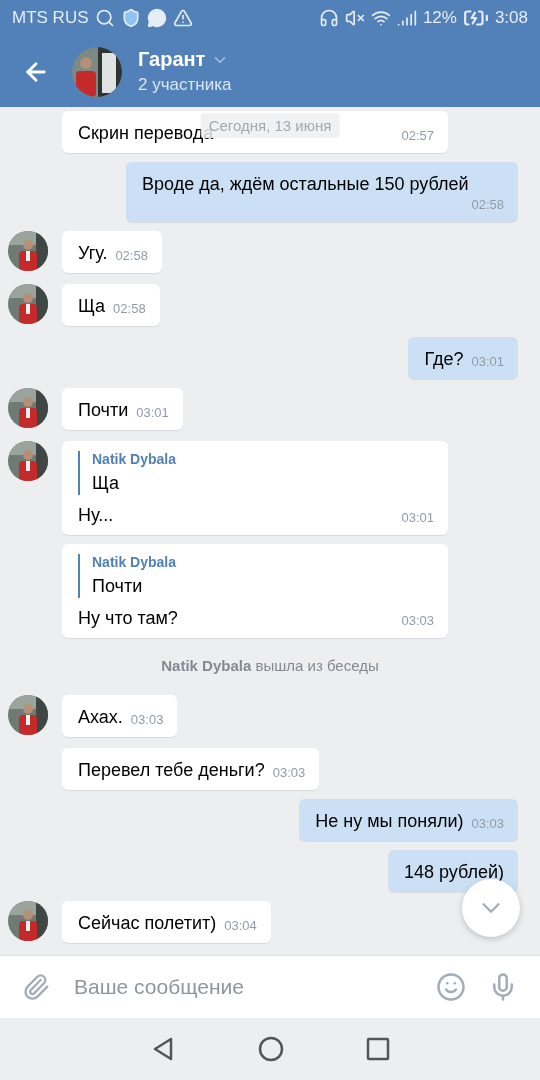 The height and width of the screenshot is (1080, 540). I want to click on clock: 3:08, so click(511, 18).